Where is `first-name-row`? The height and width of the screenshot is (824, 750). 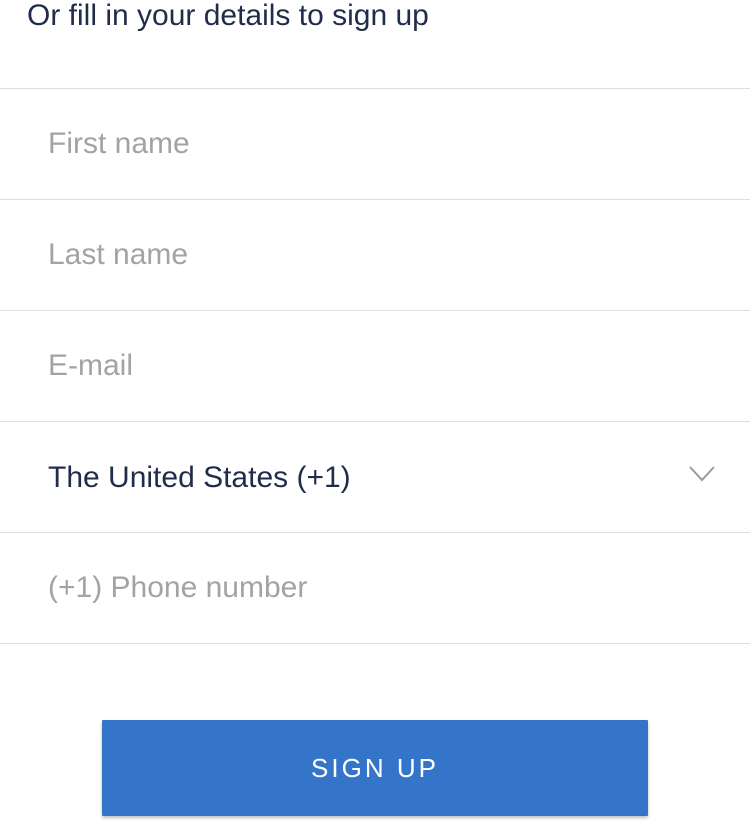
first-name-row is located at coordinates (375, 143).